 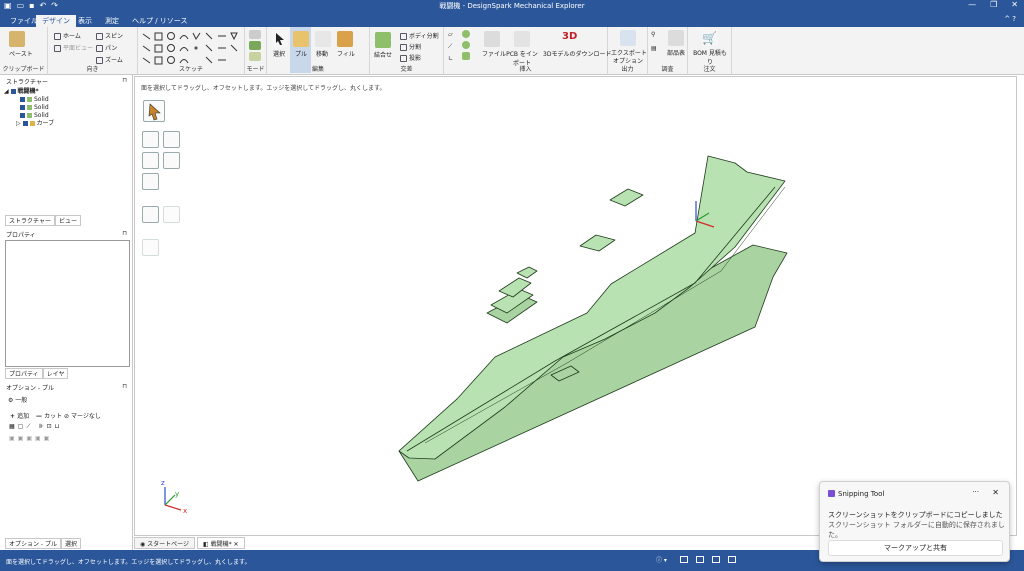 I want to click on group-label: 向き, so click(x=92, y=69).